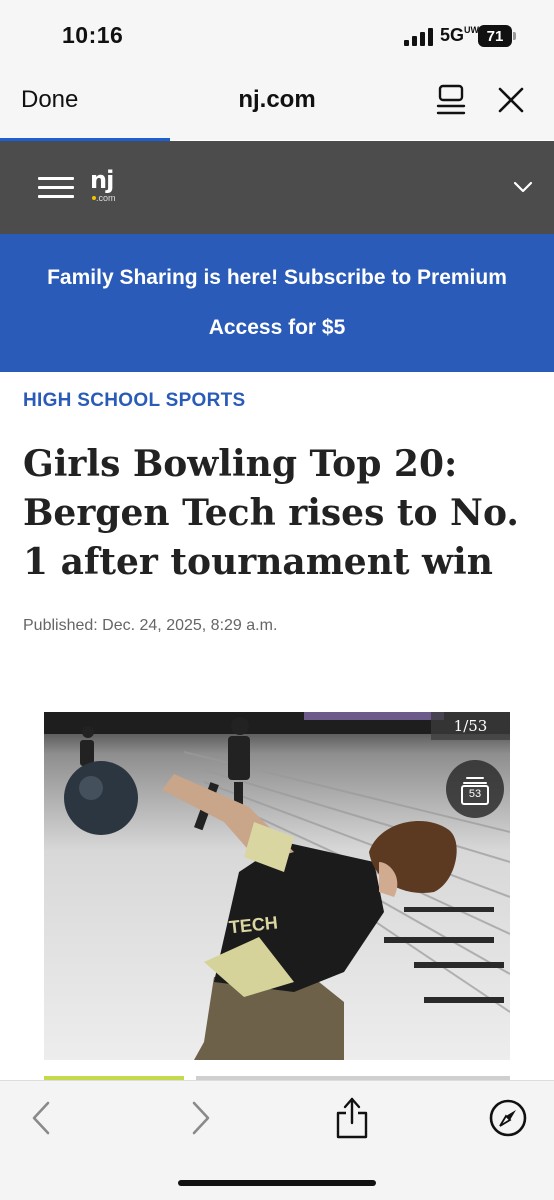 This screenshot has height=1200, width=554. What do you see at coordinates (470, 726) in the screenshot?
I see `photo-counter: 1/53` at bounding box center [470, 726].